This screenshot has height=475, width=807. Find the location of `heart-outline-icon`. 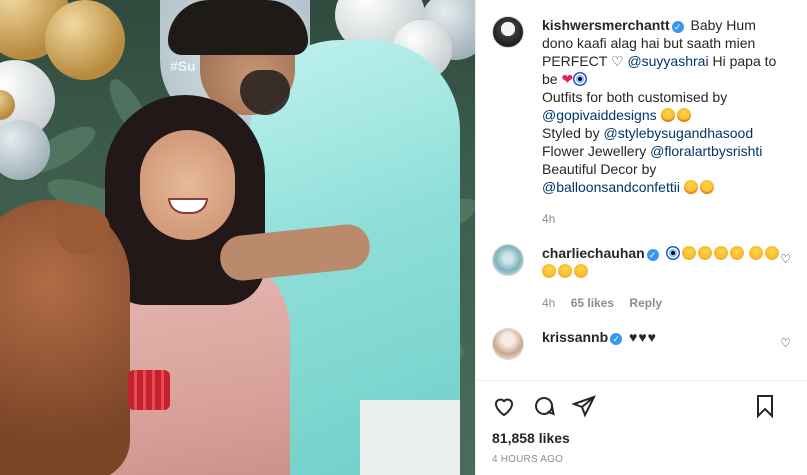

heart-outline-icon is located at coordinates (504, 406).